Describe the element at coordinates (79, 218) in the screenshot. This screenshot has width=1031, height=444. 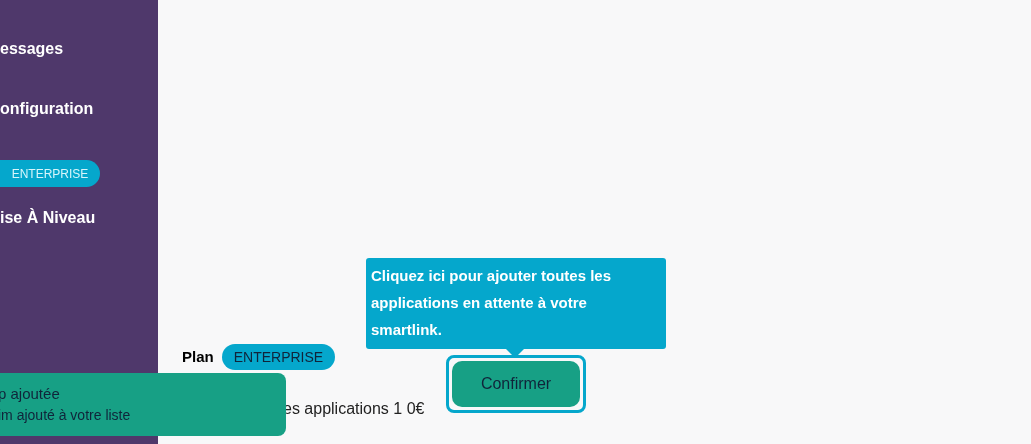
I see `sidebar-item: ise À Niveau` at that location.